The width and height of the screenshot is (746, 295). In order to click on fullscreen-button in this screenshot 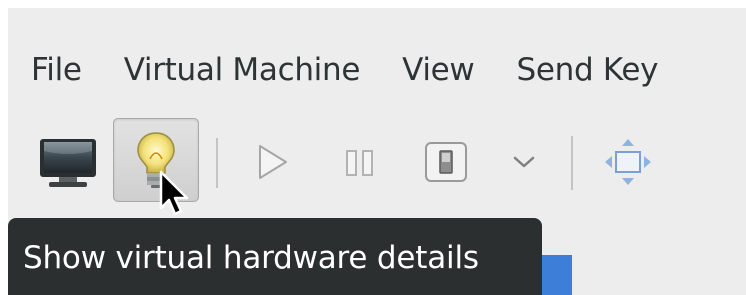, I will do `click(628, 162)`.